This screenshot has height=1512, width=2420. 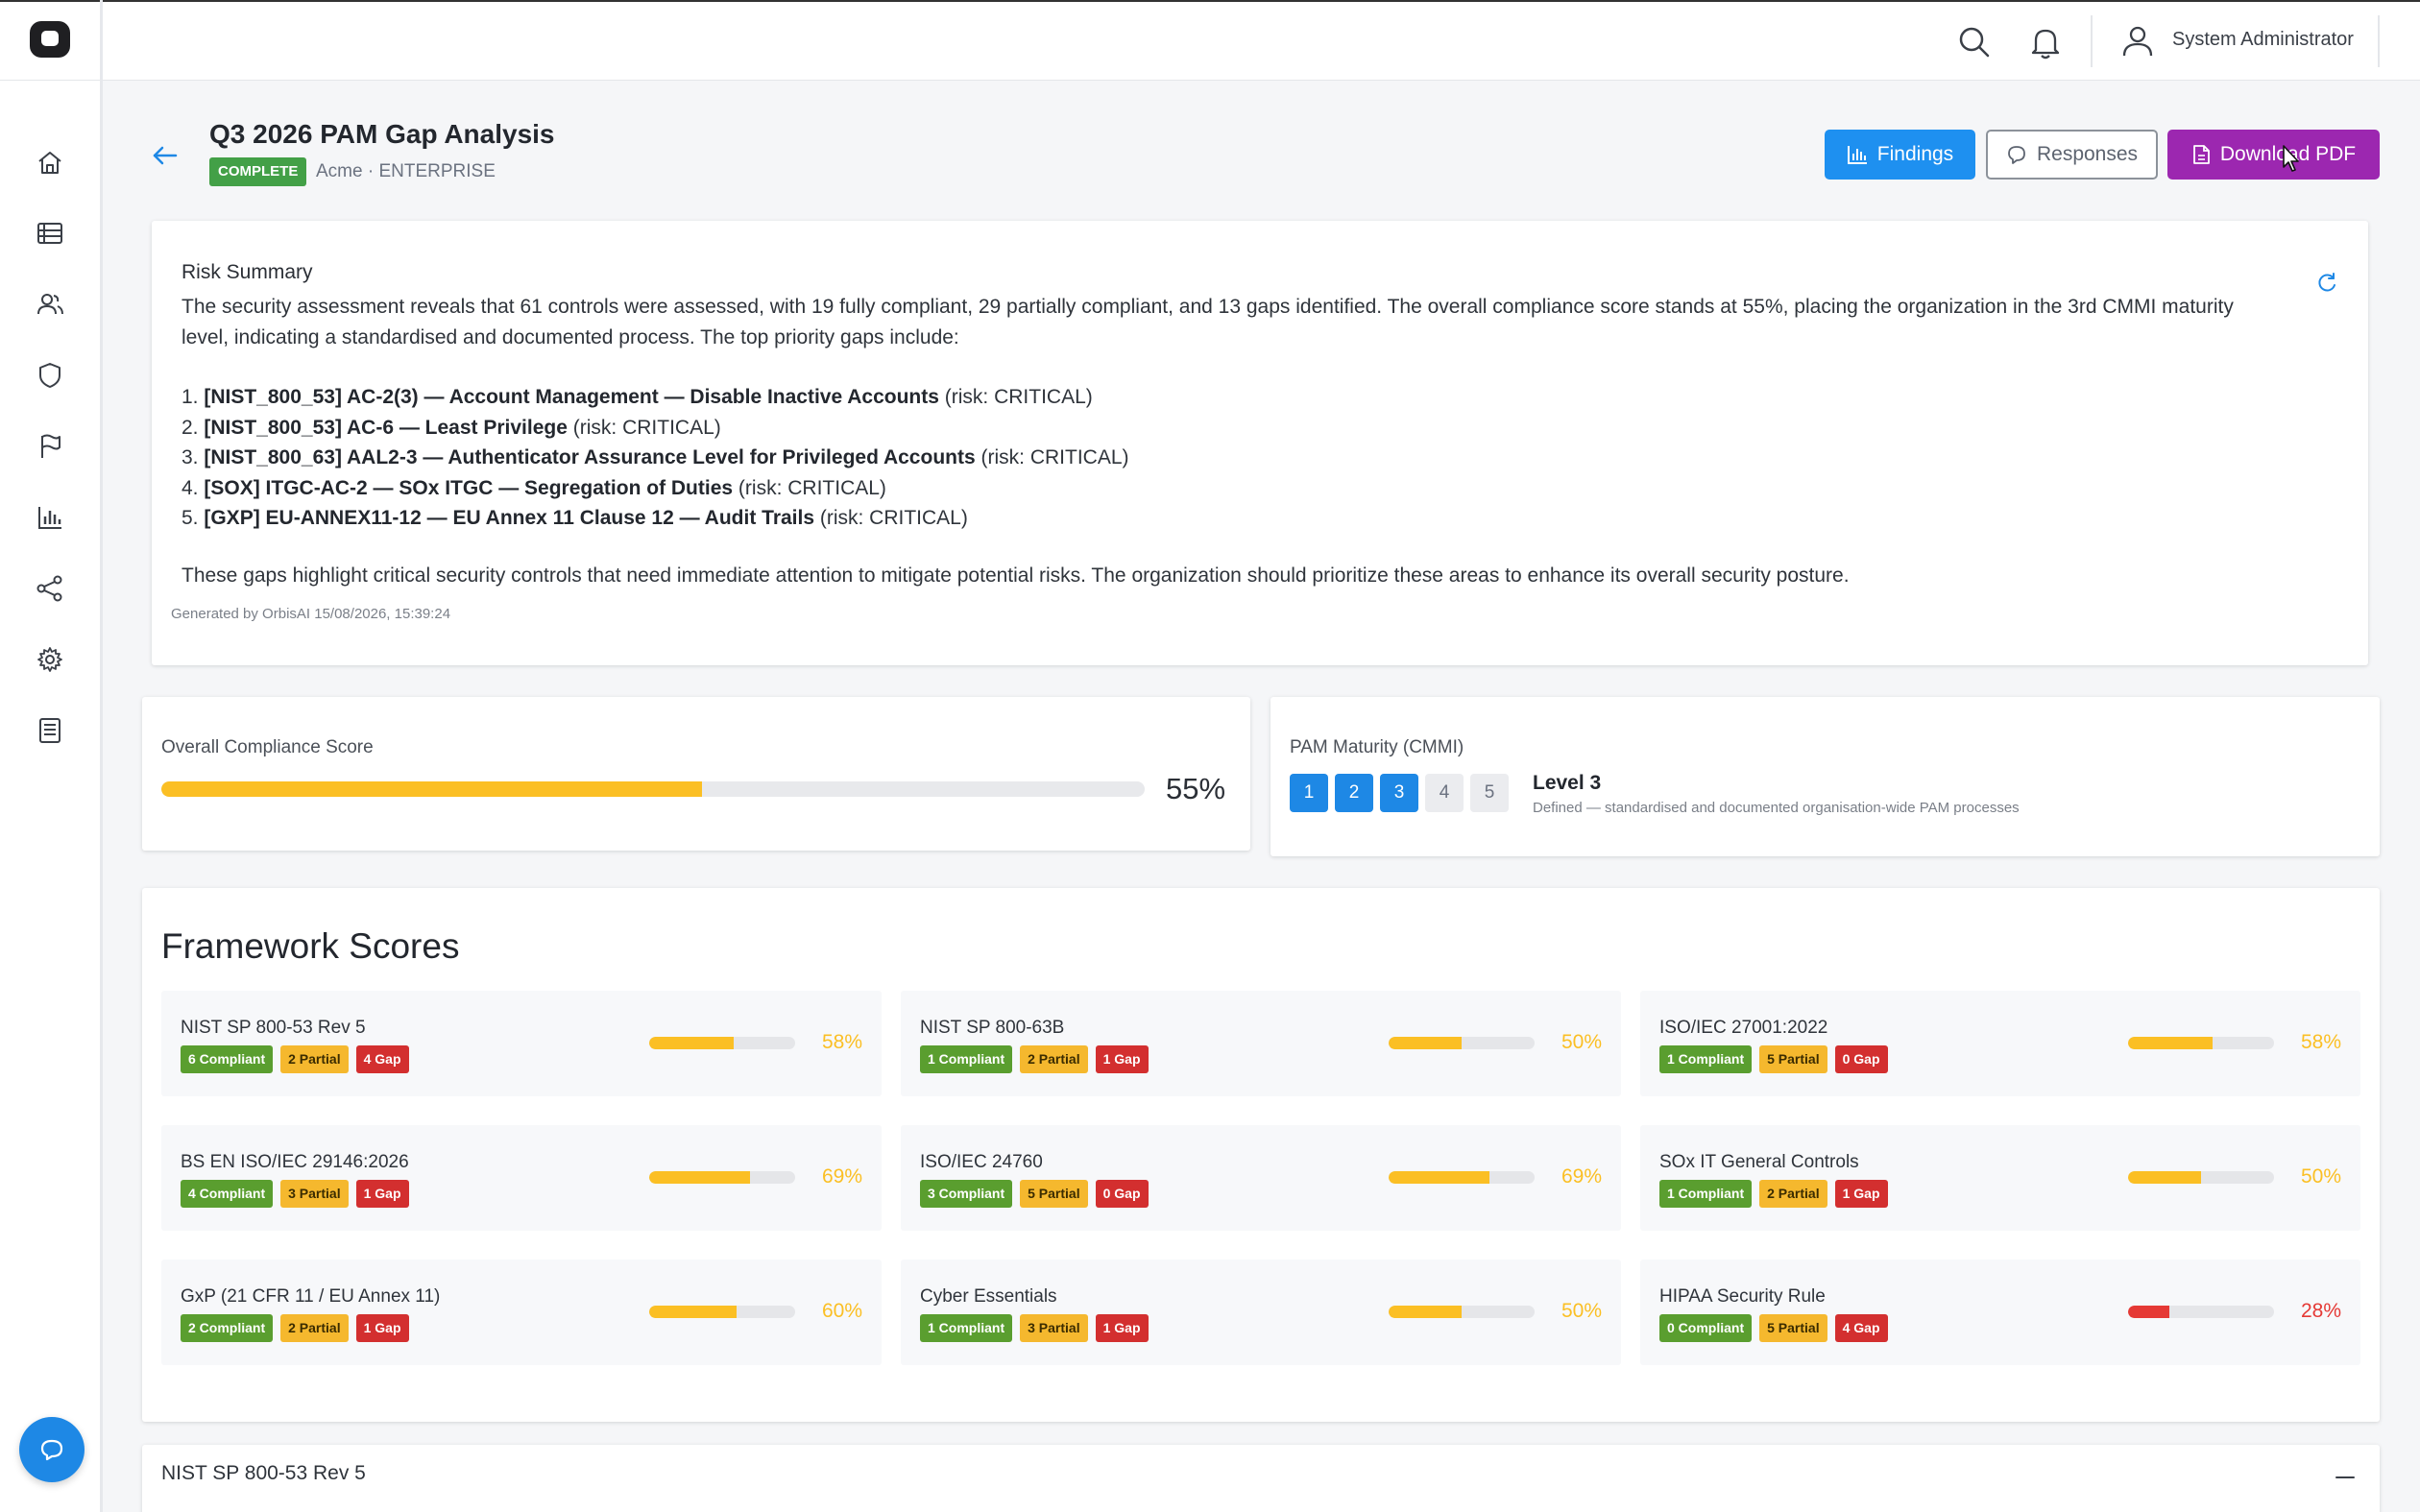 I want to click on sidebar-item-docs, so click(x=50, y=730).